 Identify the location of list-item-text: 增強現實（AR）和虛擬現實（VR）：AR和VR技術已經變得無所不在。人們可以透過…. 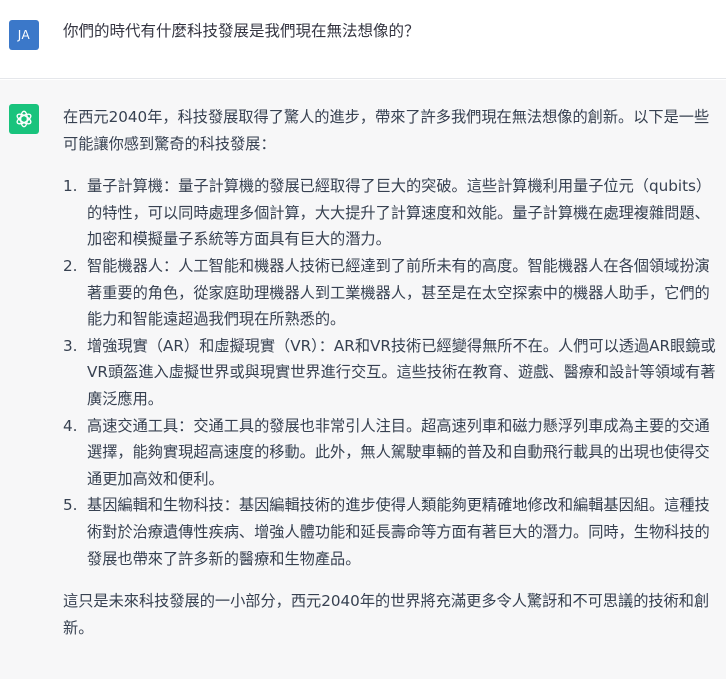
(401, 372).